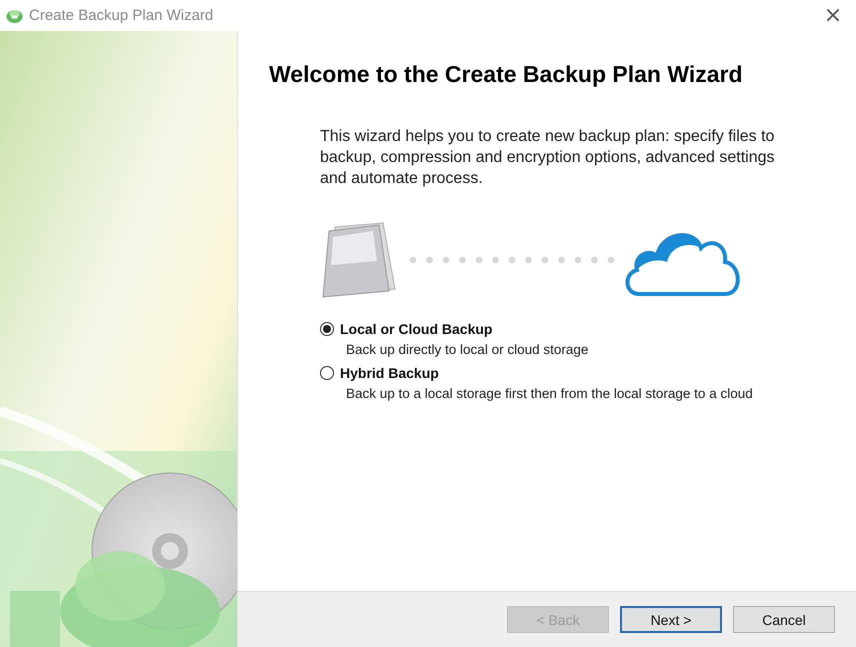 The image size is (856, 647). Describe the element at coordinates (416, 329) in the screenshot. I see `option-label: Local or Cloud Backup` at that location.